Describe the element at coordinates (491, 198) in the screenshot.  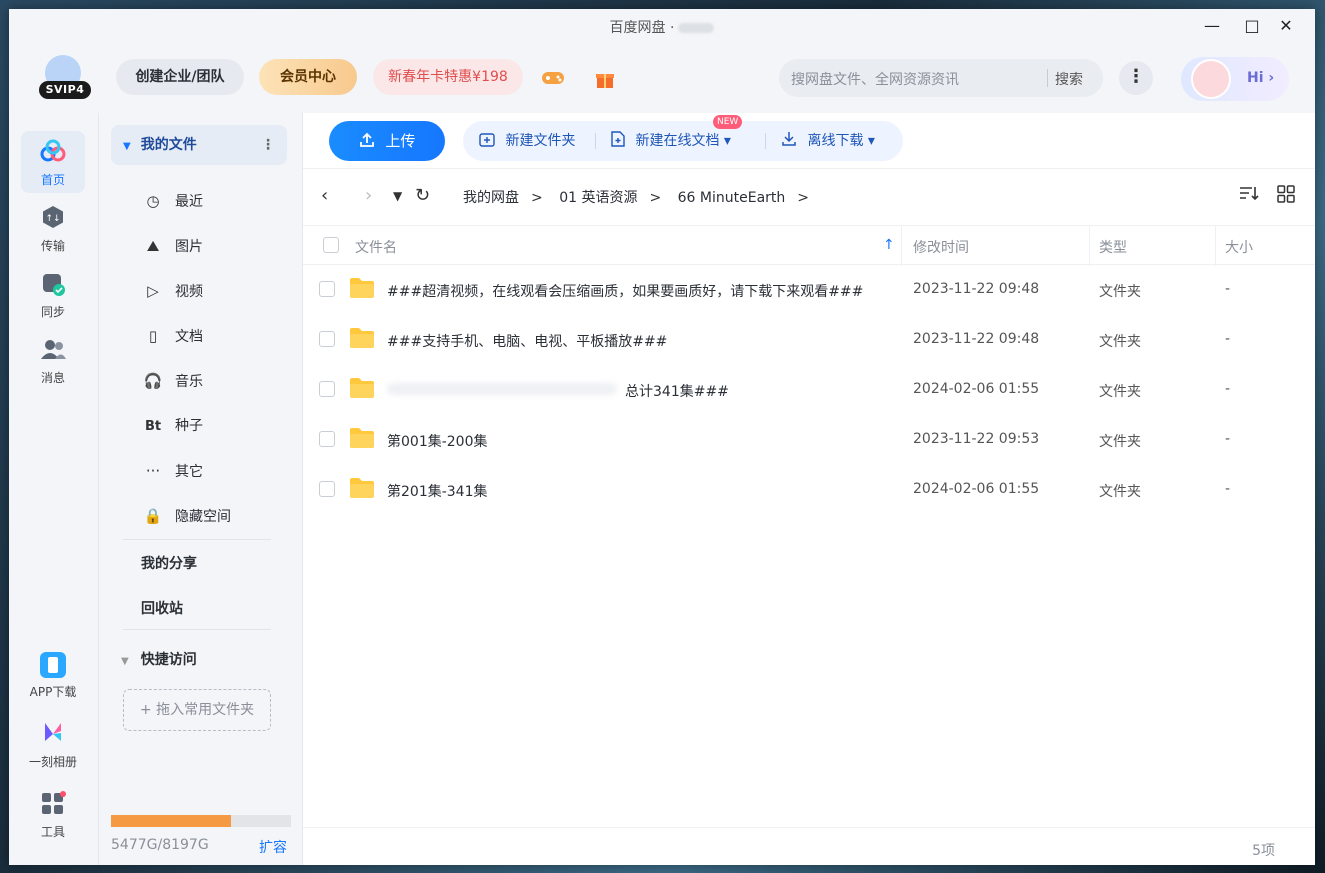
I see `breadcrumb-item: 我的网盘` at that location.